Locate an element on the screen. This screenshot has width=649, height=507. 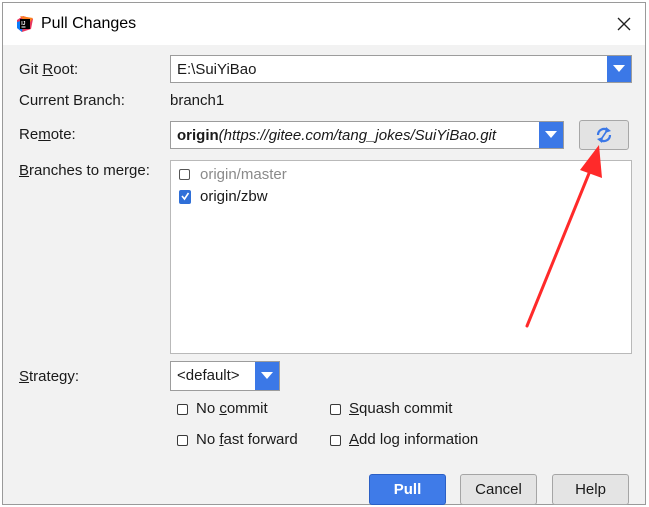
no-commit-label: No commit is located at coordinates (232, 408).